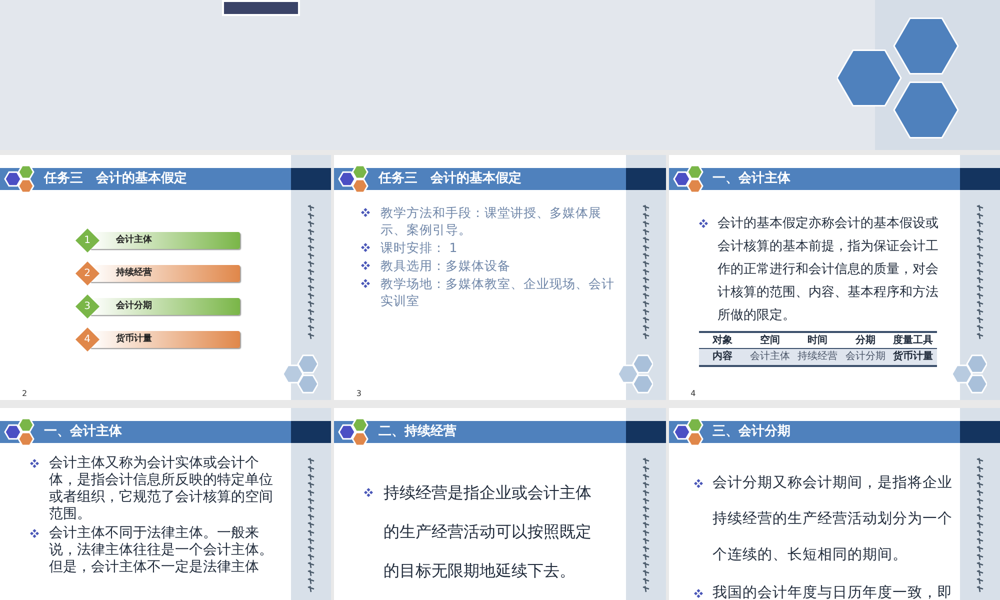 This screenshot has width=1000, height=600. I want to click on table-header-cell-text: 度量工具, so click(913, 340).